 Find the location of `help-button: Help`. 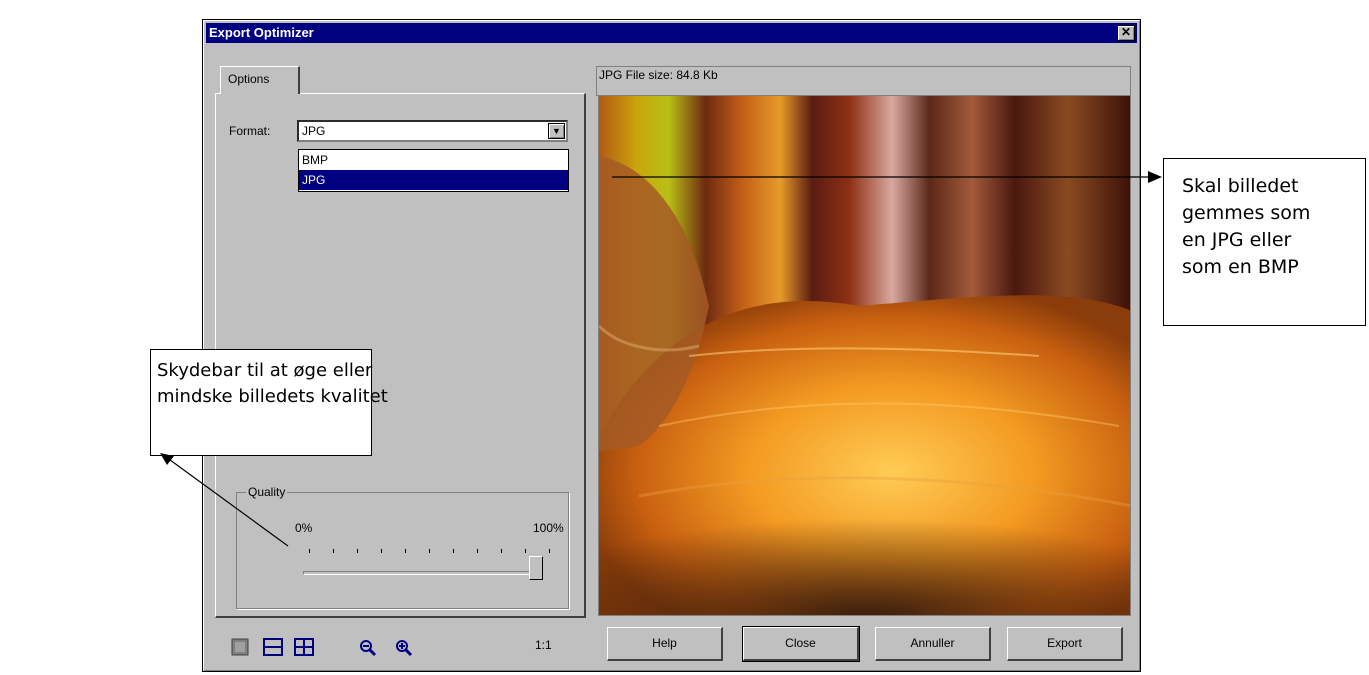

help-button: Help is located at coordinates (665, 644).